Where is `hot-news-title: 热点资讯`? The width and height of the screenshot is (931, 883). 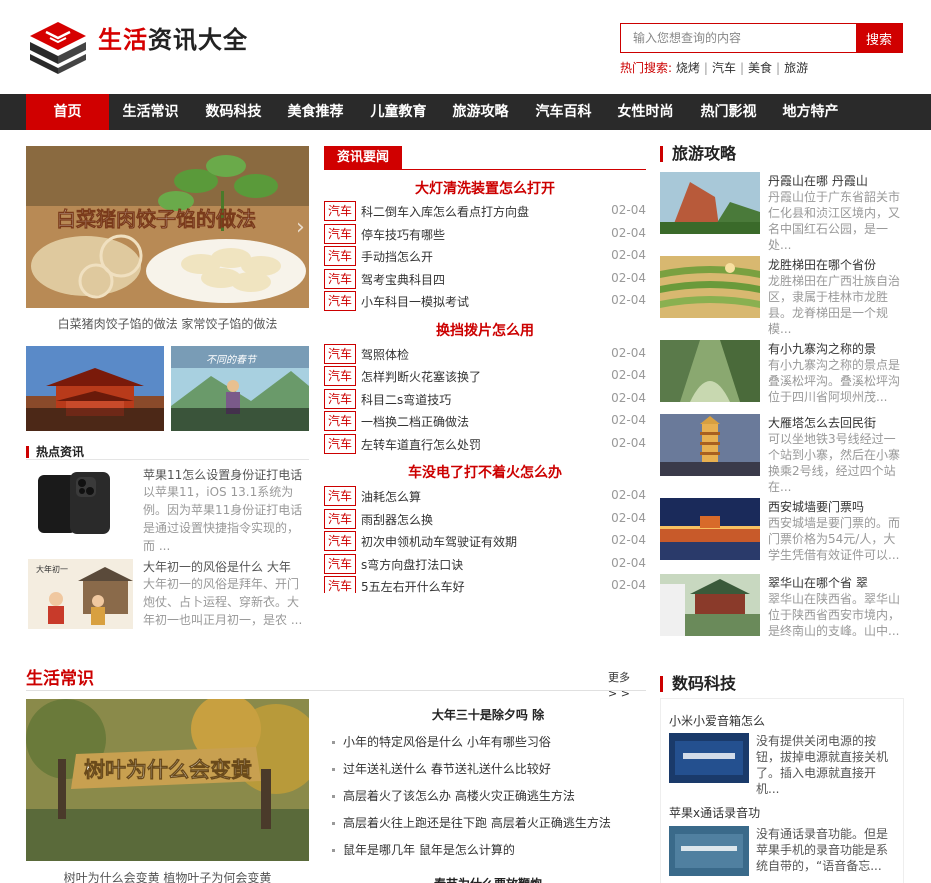 hot-news-title: 热点资讯 is located at coordinates (55, 452).